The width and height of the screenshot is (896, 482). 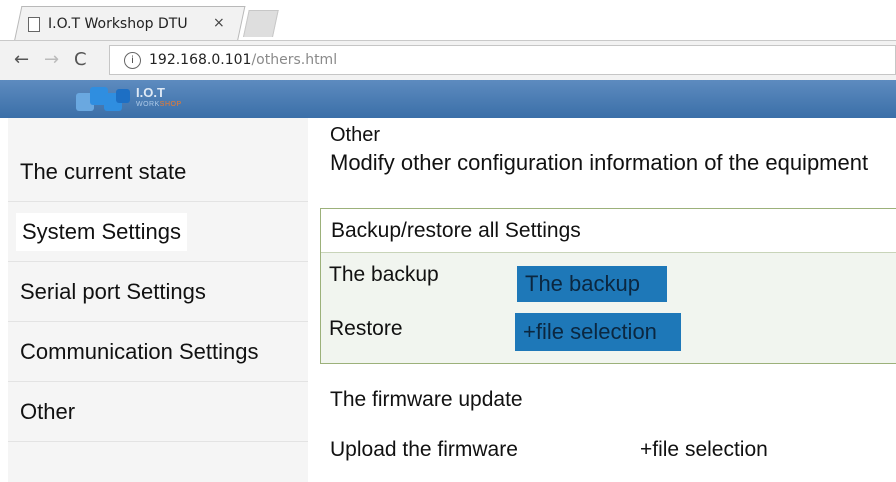 What do you see at coordinates (426, 399) in the screenshot?
I see `firmware-section-title: The firmware update` at bounding box center [426, 399].